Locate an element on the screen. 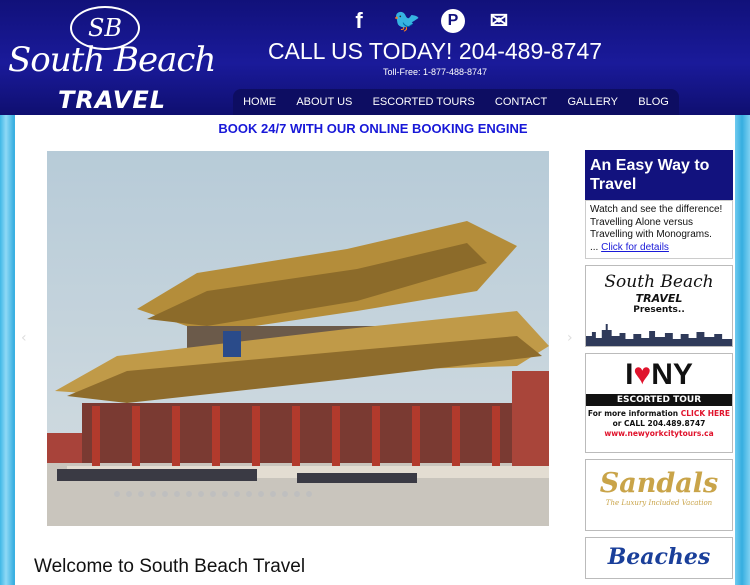  tollfree-number: Toll-Free: 1-877-488-8747 is located at coordinates (435, 72).